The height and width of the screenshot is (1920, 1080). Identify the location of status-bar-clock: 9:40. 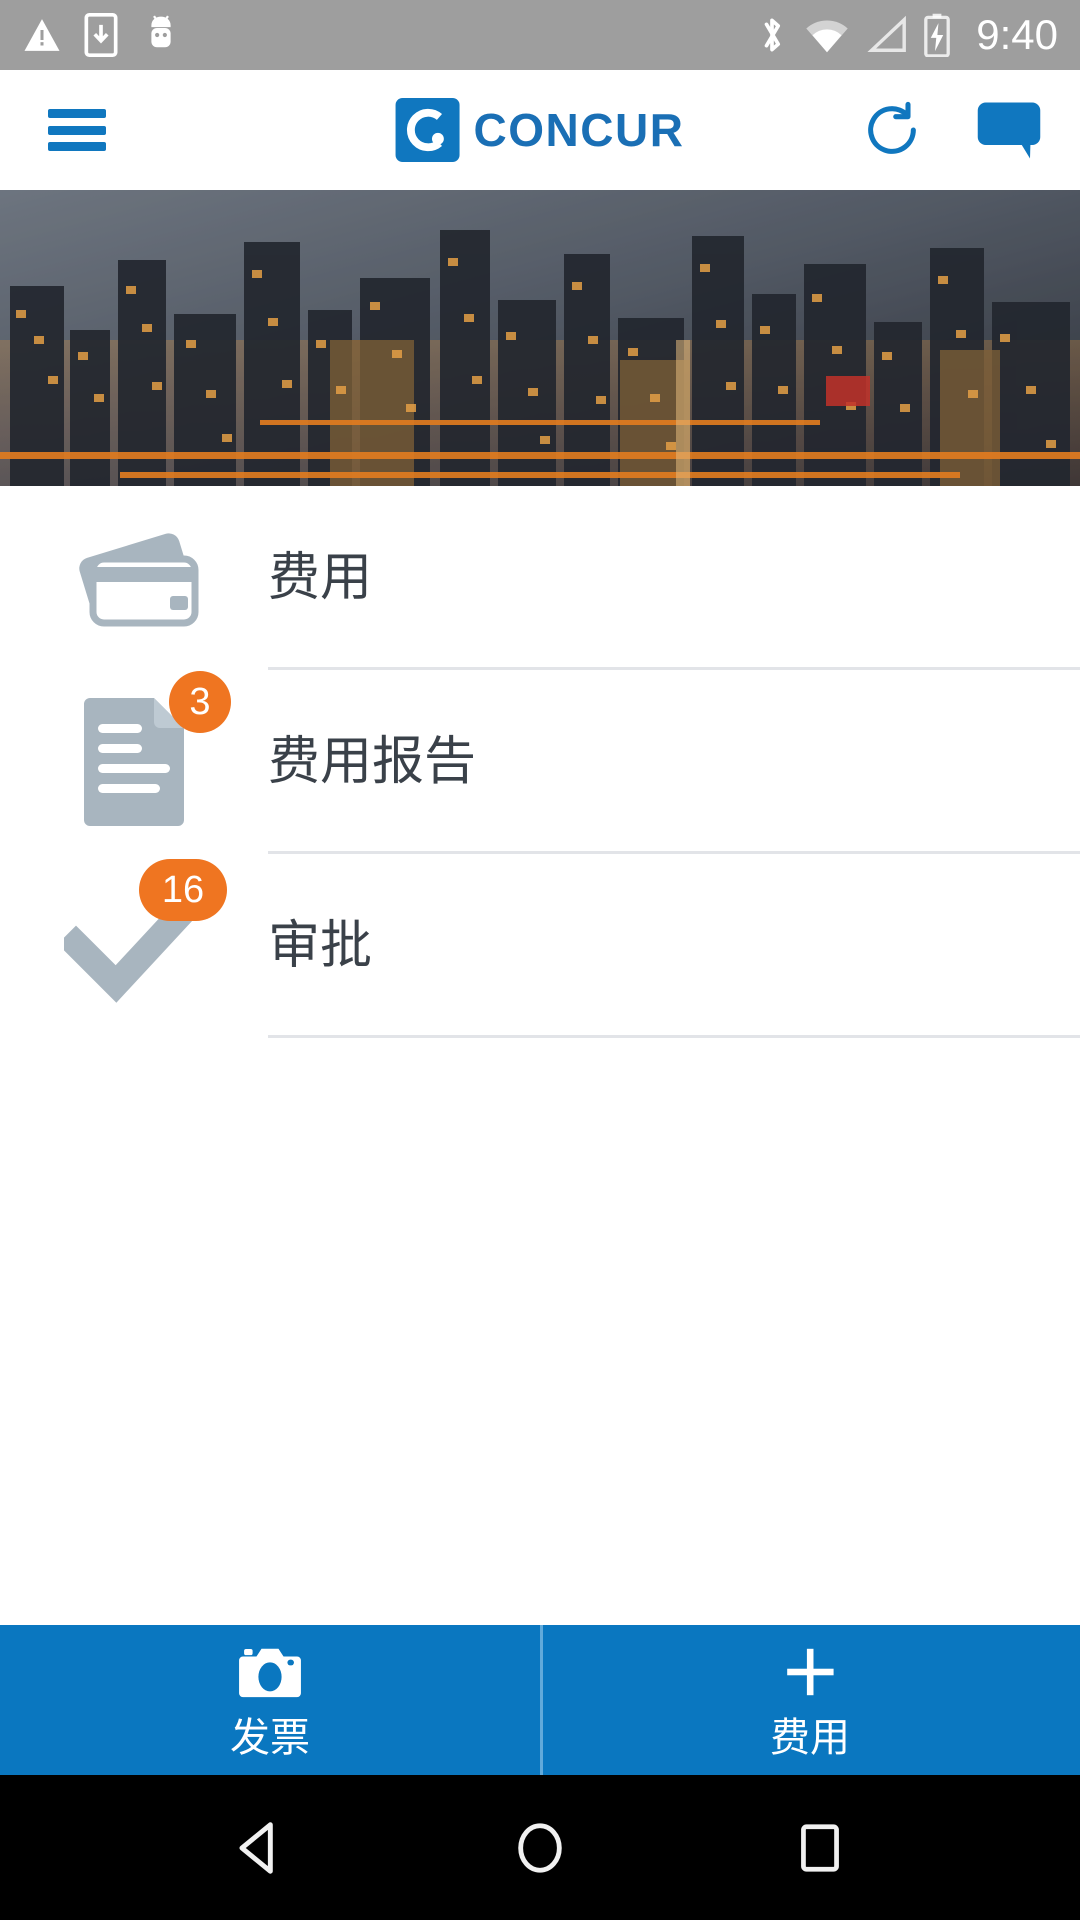
(1017, 34).